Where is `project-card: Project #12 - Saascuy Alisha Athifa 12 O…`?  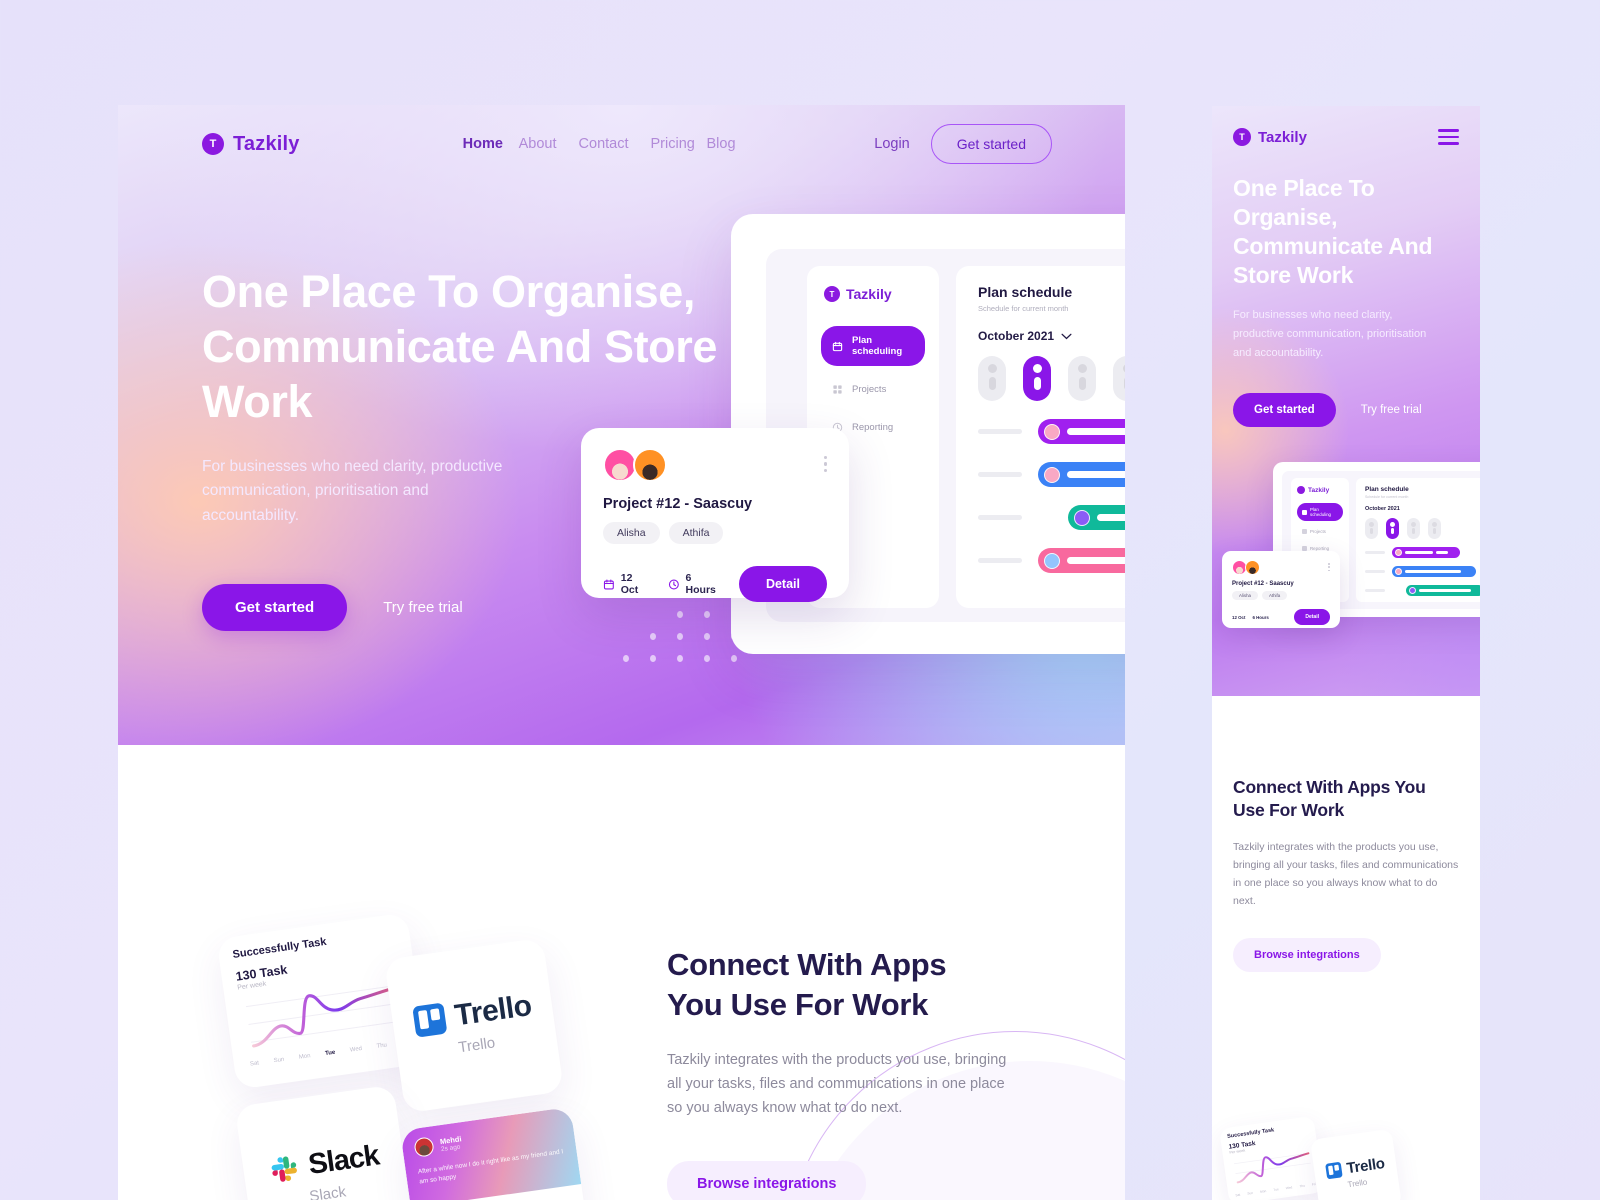 project-card: Project #12 - Saascuy Alisha Athifa 12 O… is located at coordinates (715, 515).